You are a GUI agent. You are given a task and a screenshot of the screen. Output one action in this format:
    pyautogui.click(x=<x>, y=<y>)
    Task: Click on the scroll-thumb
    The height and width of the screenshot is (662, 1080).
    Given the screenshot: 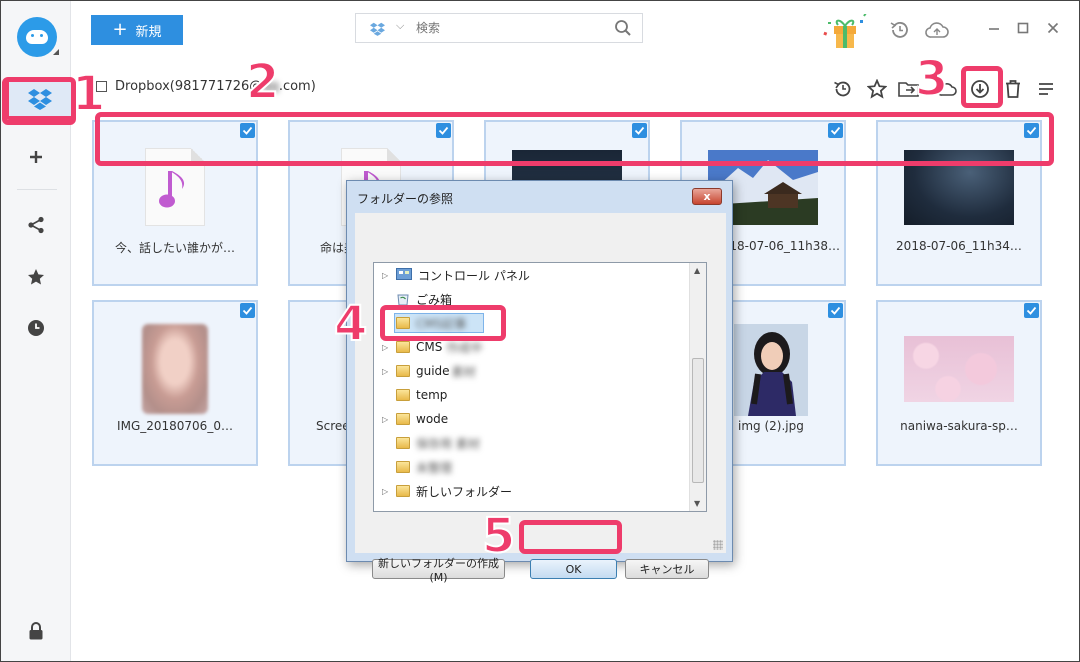 What is the action you would take?
    pyautogui.click(x=698, y=420)
    